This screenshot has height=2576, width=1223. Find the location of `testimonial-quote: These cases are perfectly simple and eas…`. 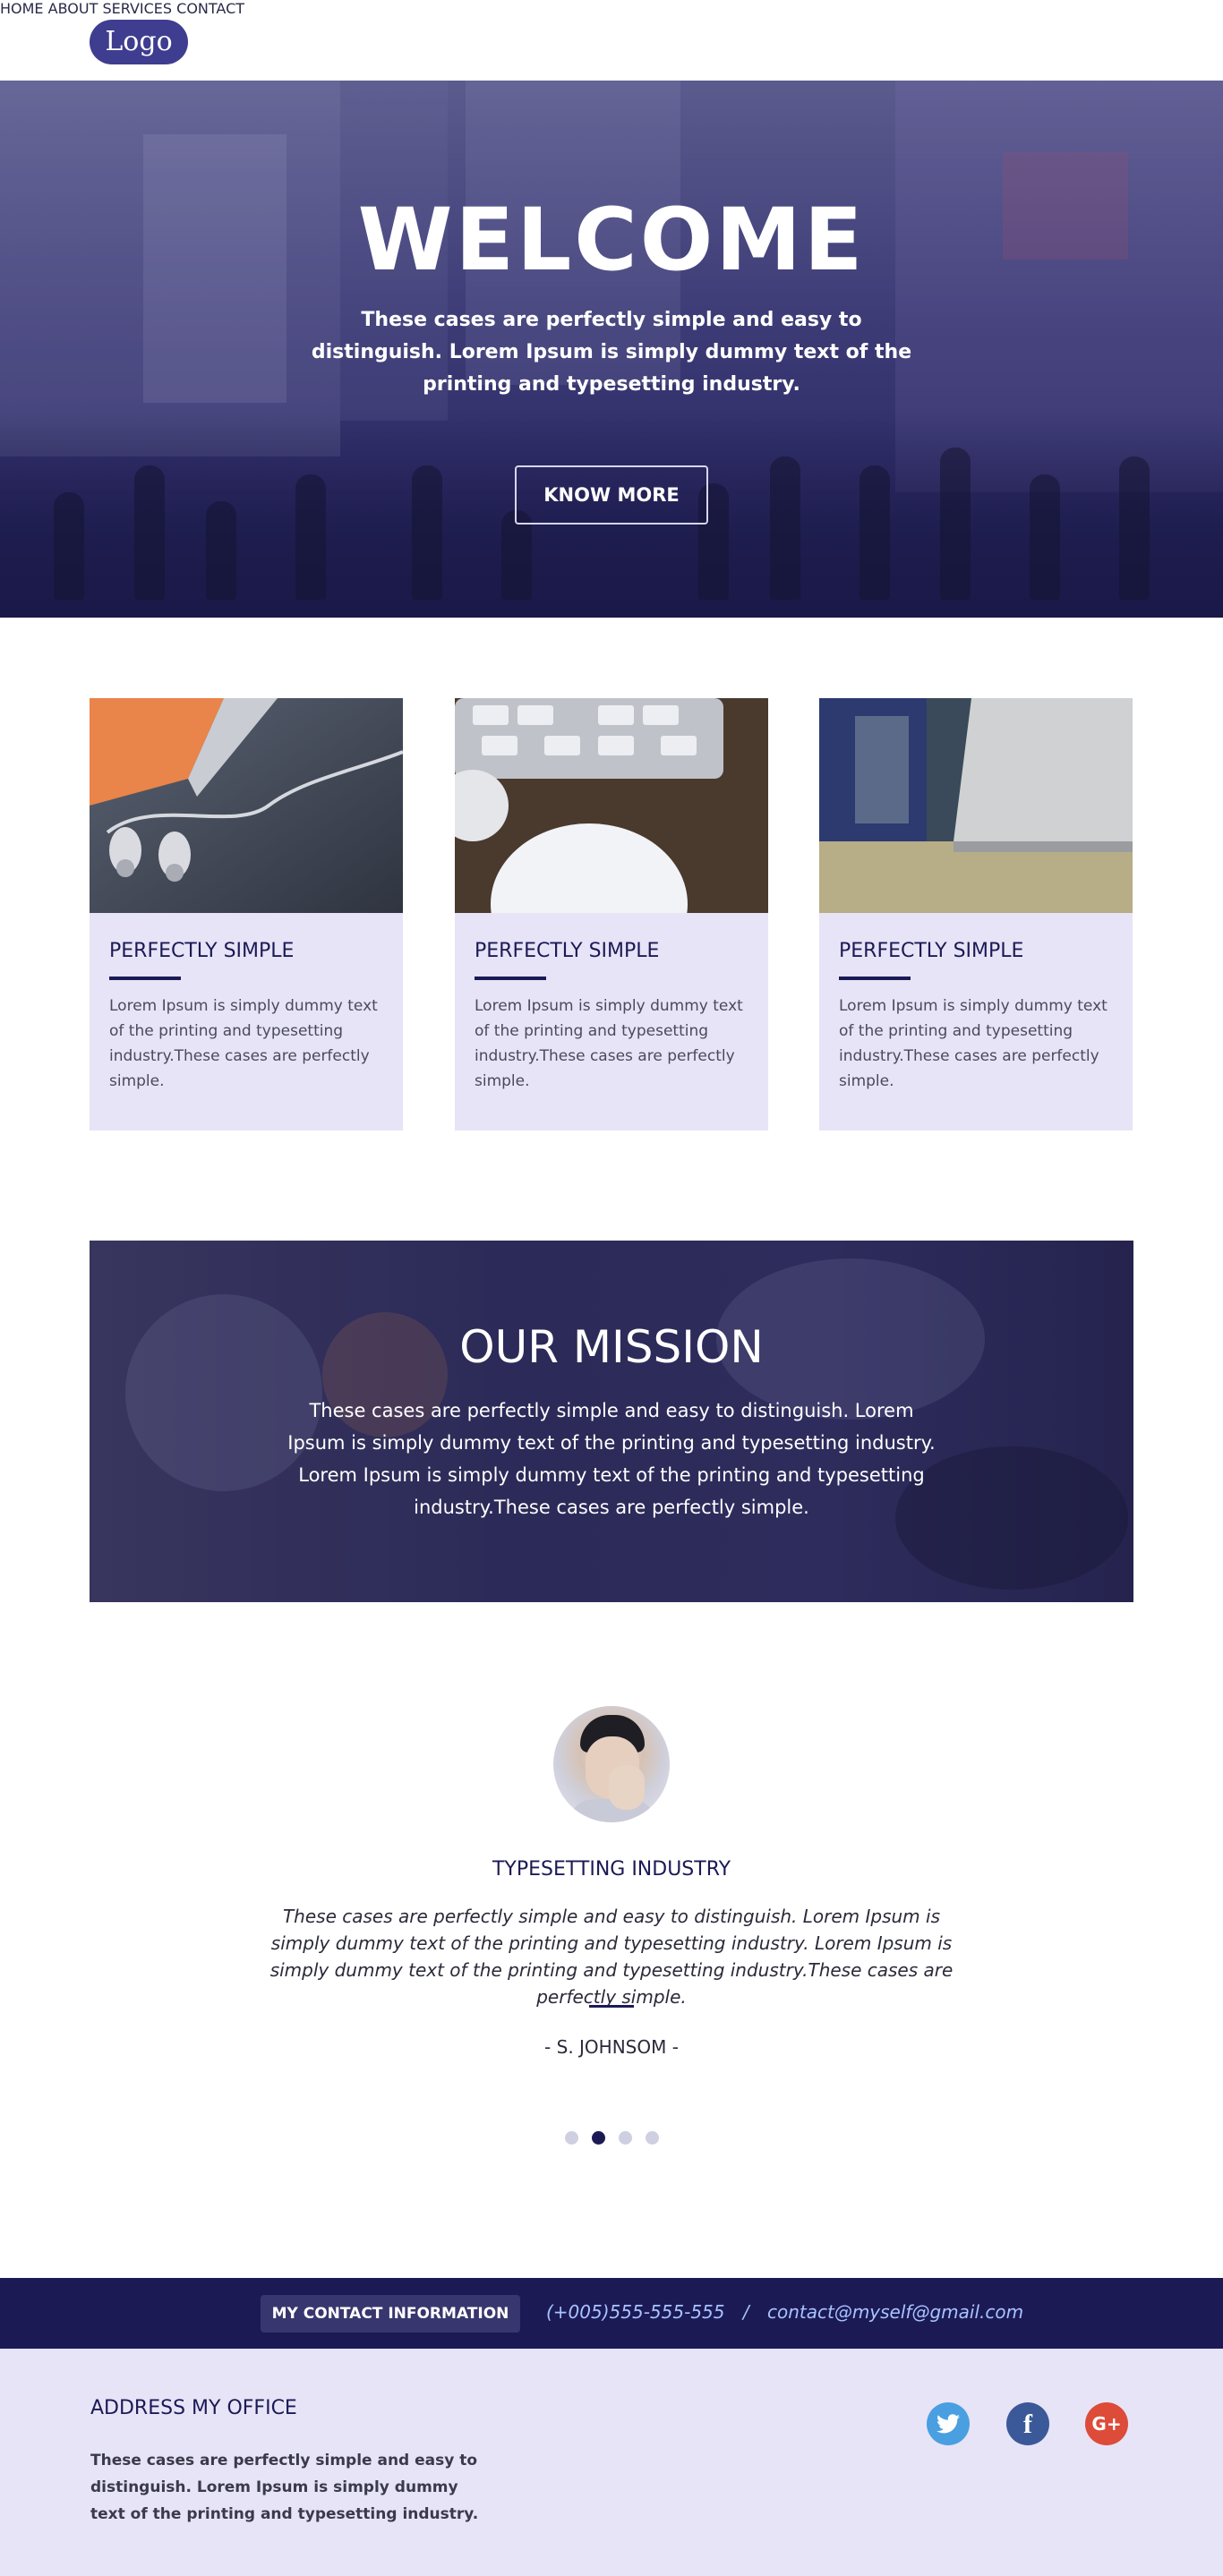

testimonial-quote: These cases are perfectly simple and eas… is located at coordinates (611, 1957).